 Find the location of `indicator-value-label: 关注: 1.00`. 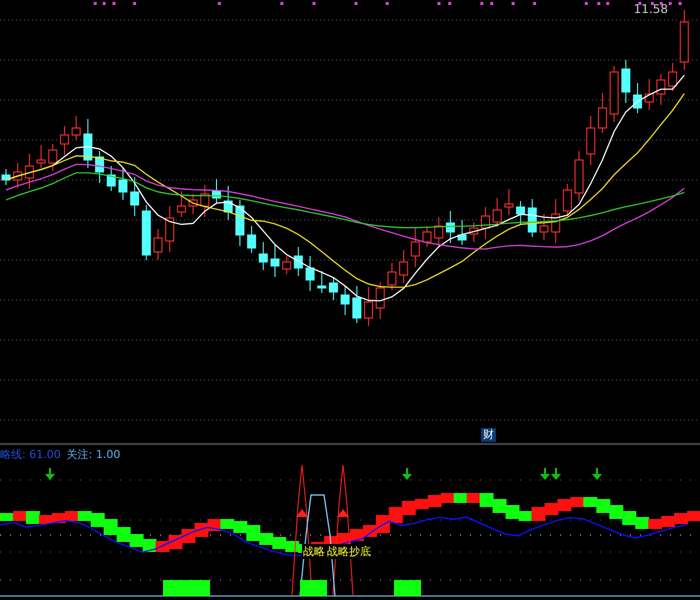

indicator-value-label: 关注: 1.00 is located at coordinates (93, 454).